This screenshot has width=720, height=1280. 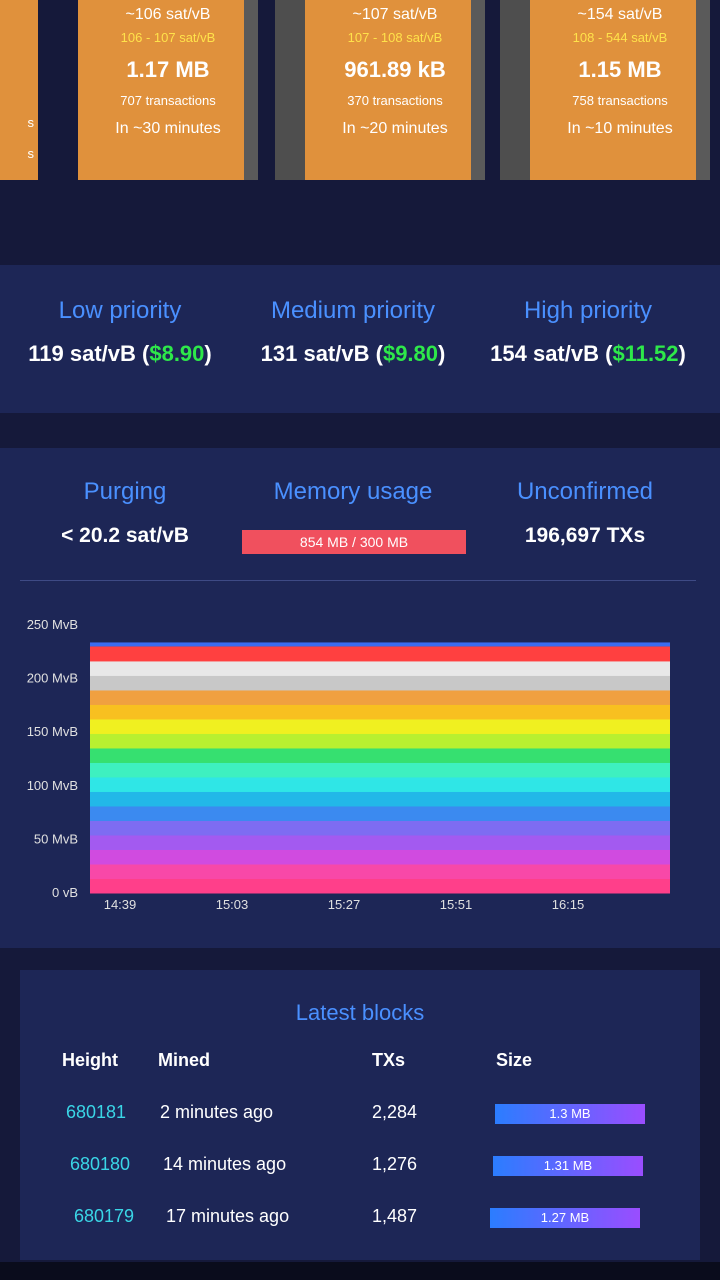 I want to click on table-row: 680180 14 minutes ago 1,276 1.31 MB, so click(x=360, y=1174).